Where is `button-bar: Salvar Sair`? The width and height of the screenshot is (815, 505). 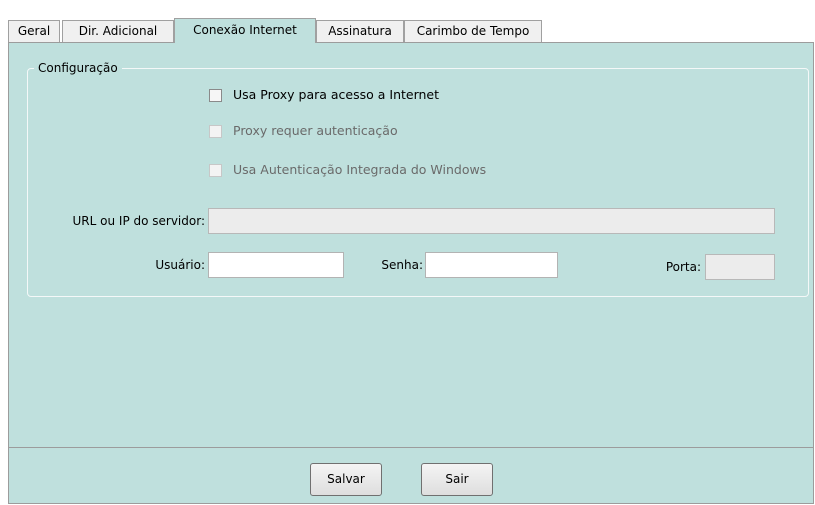 button-bar: Salvar Sair is located at coordinates (411, 475).